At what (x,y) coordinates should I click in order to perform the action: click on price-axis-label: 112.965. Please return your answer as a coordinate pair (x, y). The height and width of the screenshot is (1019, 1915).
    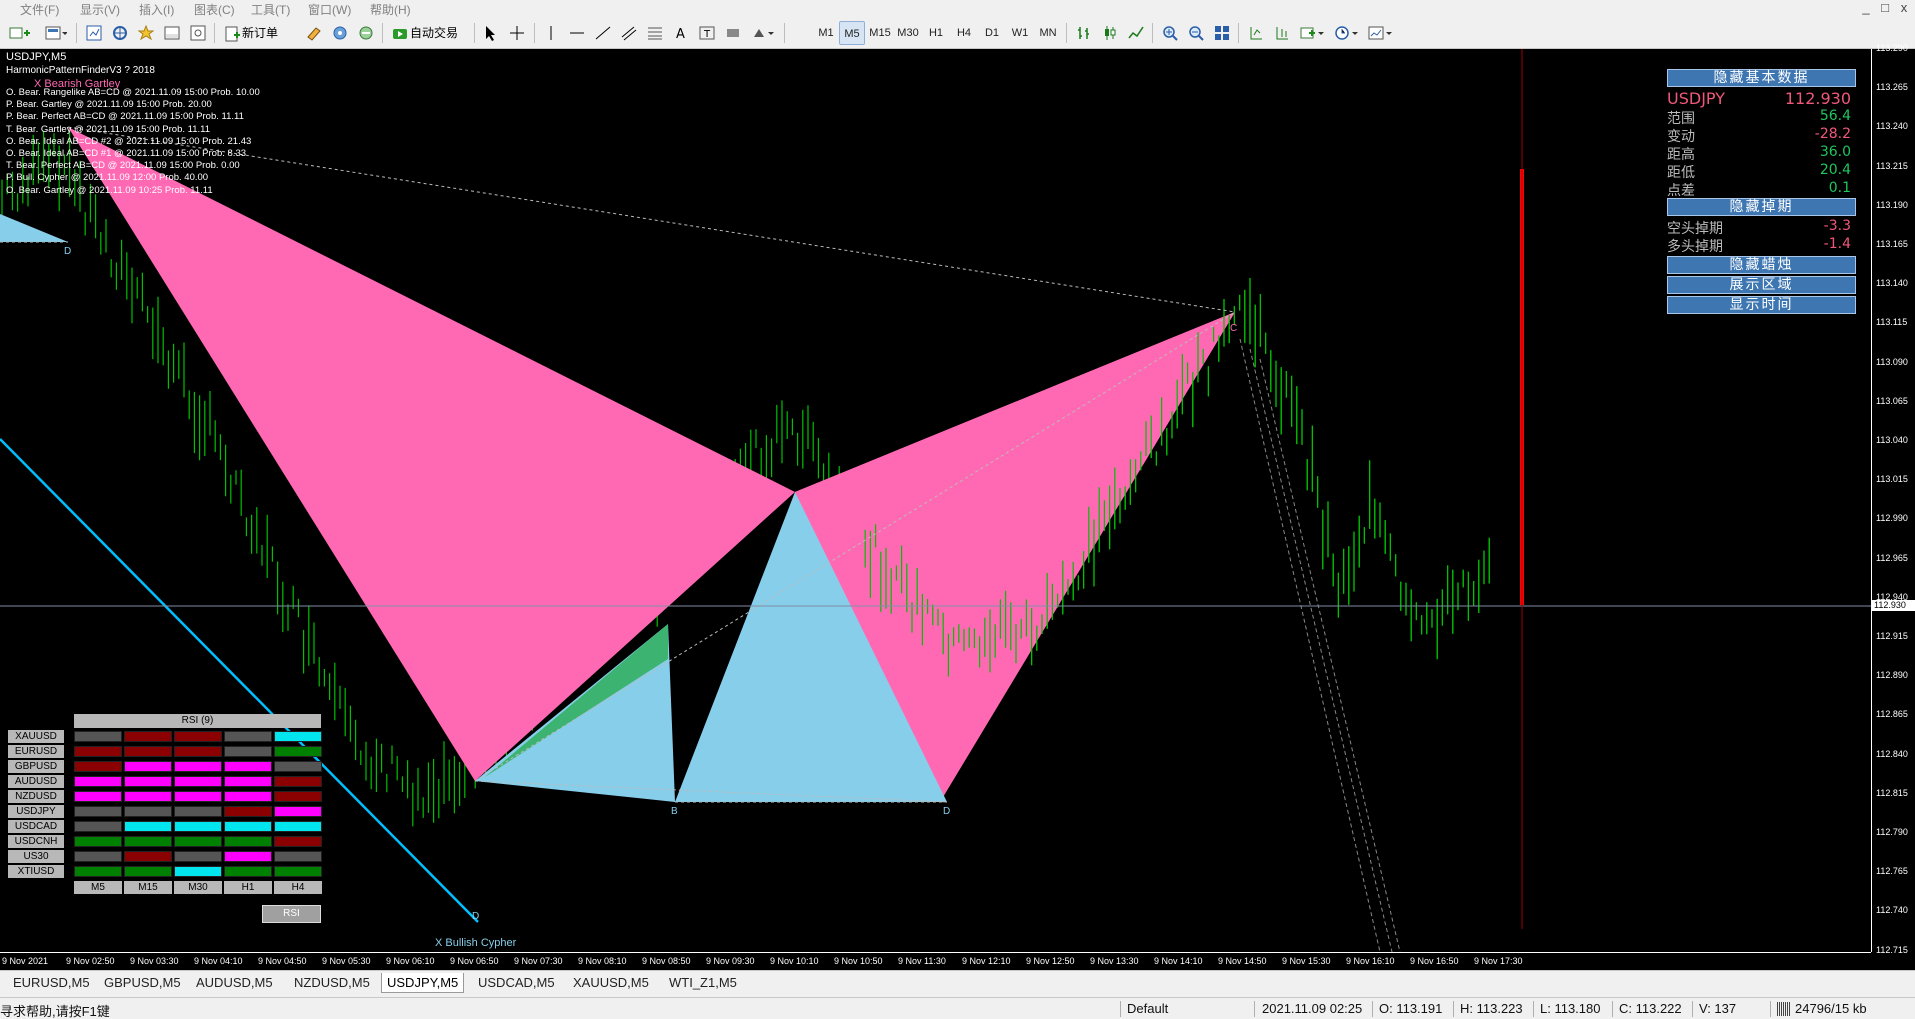
    Looking at the image, I should click on (1892, 557).